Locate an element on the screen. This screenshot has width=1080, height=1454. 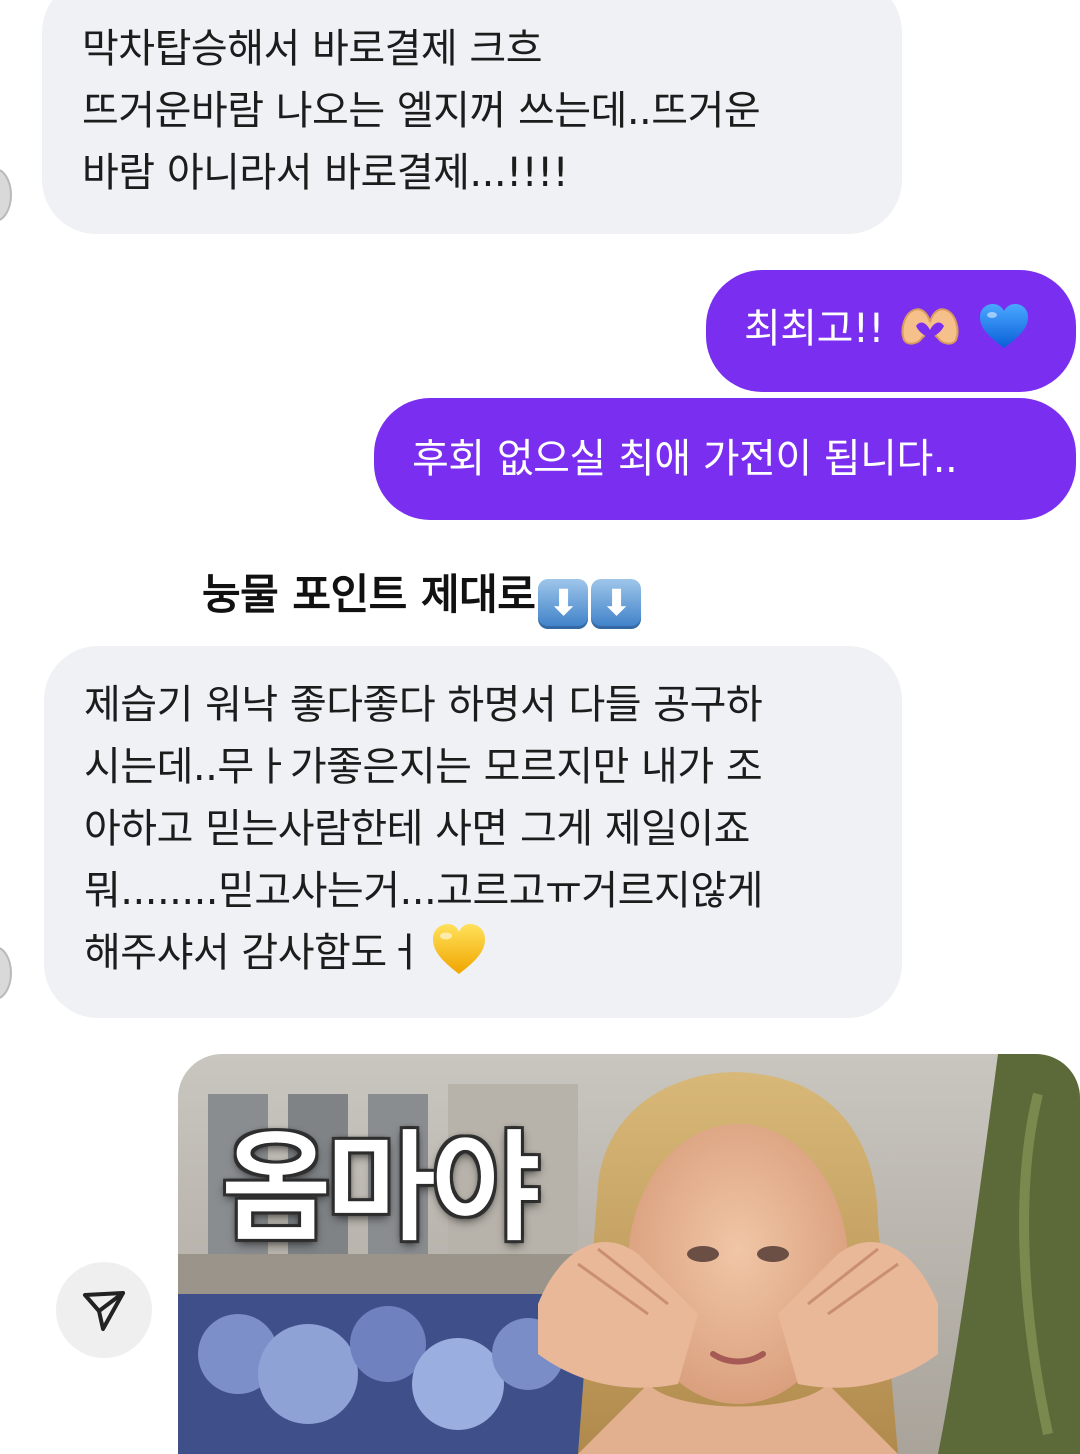
message-text-line: 막차탑승해서 바로결제 크흐 is located at coordinates (312, 49).